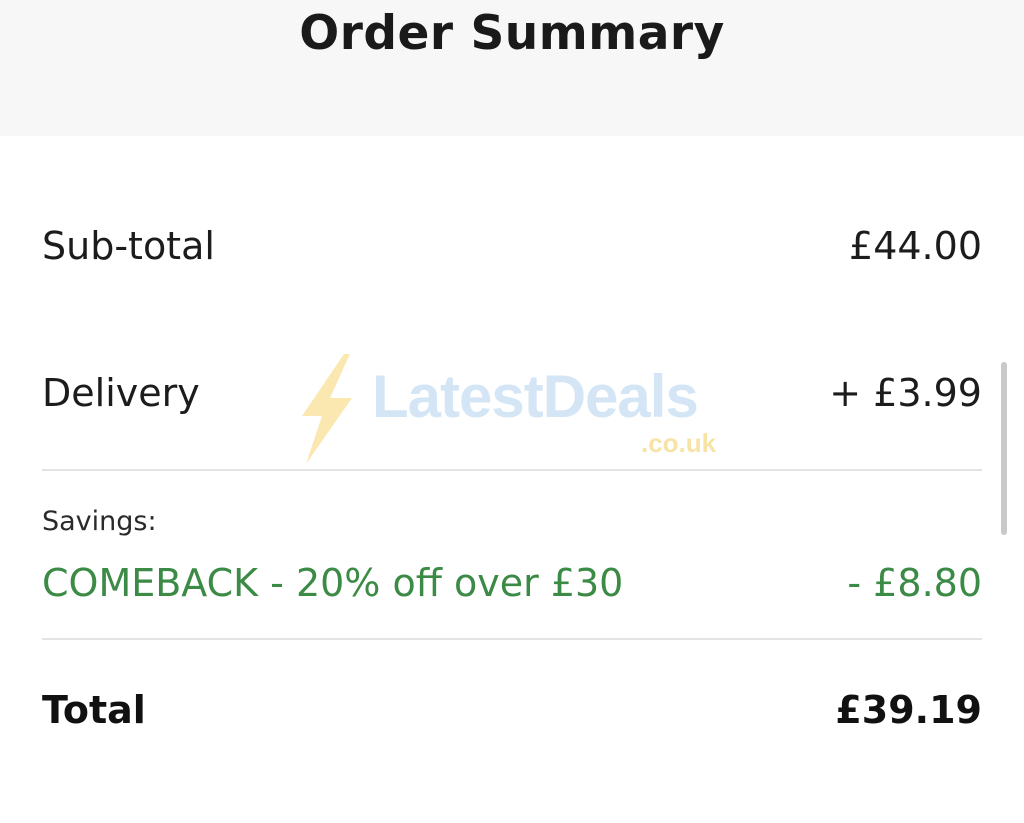  Describe the element at coordinates (121, 393) in the screenshot. I see `delivery-label: Delivery` at that location.